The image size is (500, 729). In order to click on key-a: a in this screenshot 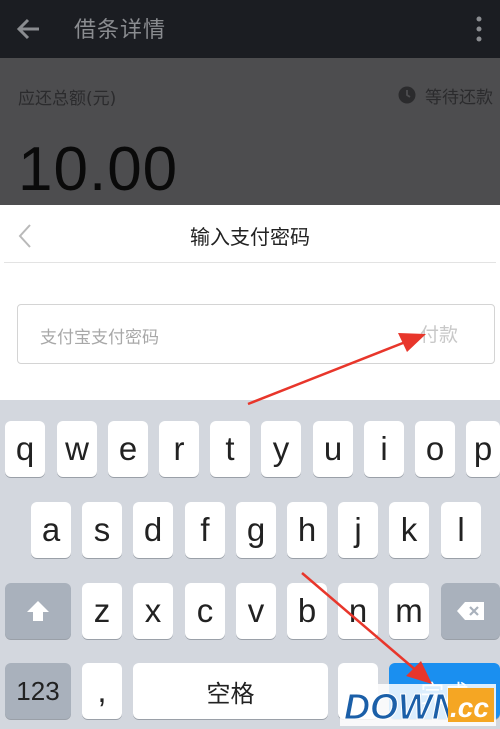, I will do `click(51, 530)`.